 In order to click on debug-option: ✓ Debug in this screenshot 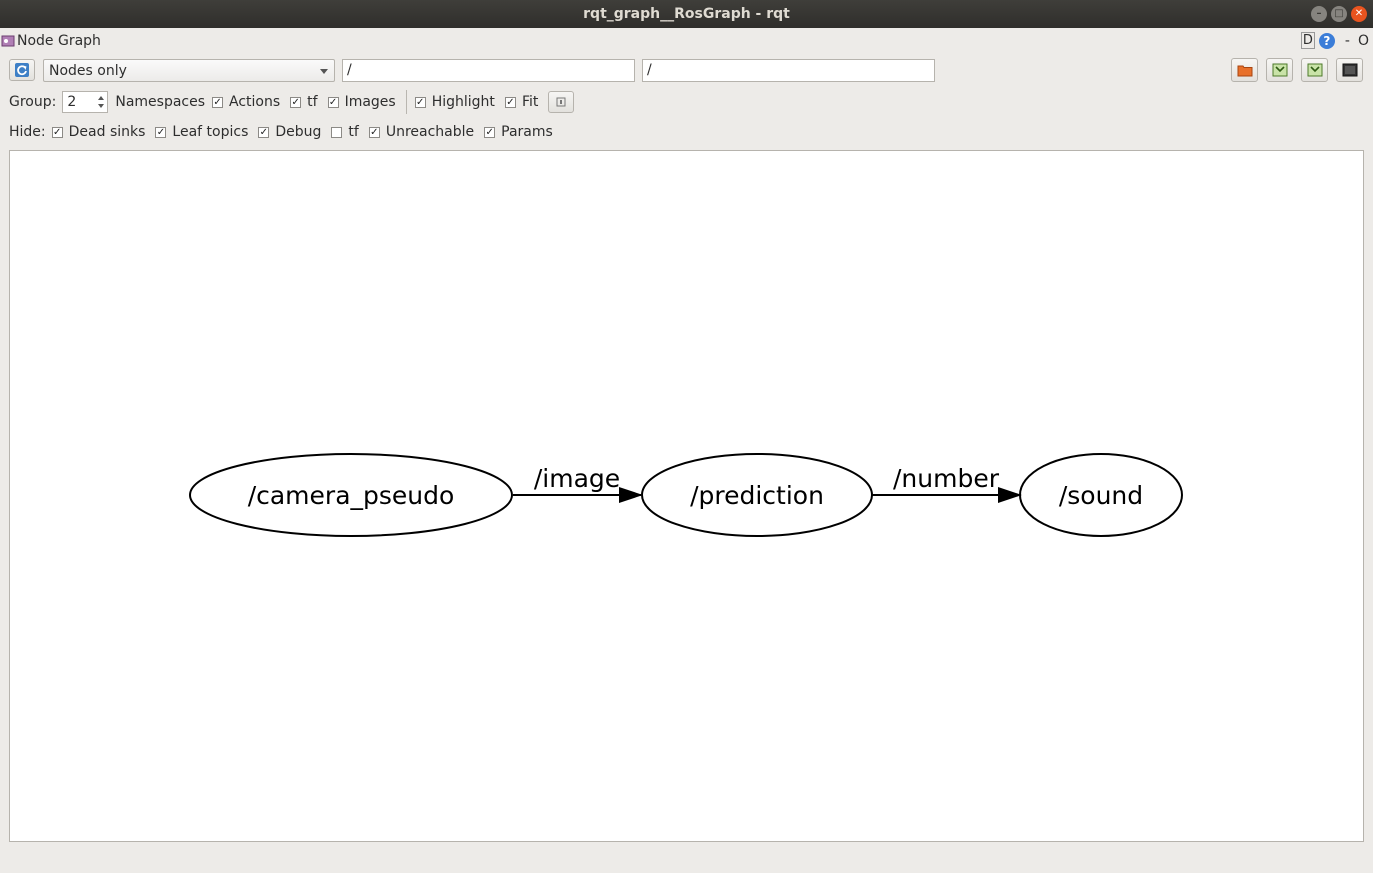, I will do `click(289, 132)`.